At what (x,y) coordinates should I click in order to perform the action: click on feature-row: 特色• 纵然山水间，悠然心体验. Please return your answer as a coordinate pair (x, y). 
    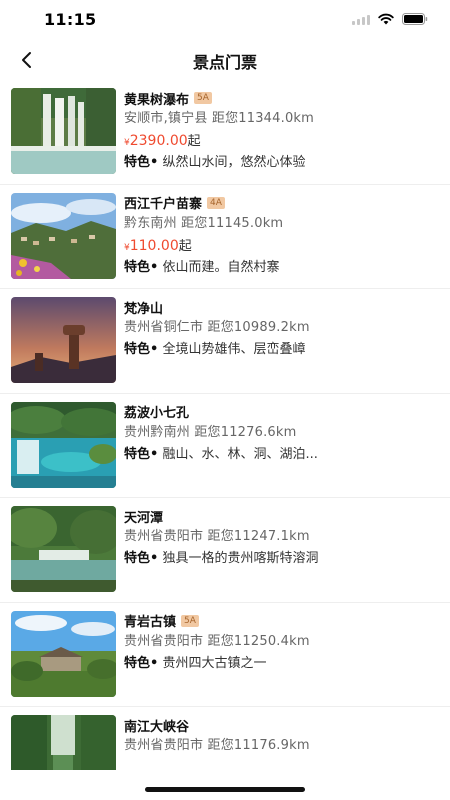
    Looking at the image, I should click on (281, 163).